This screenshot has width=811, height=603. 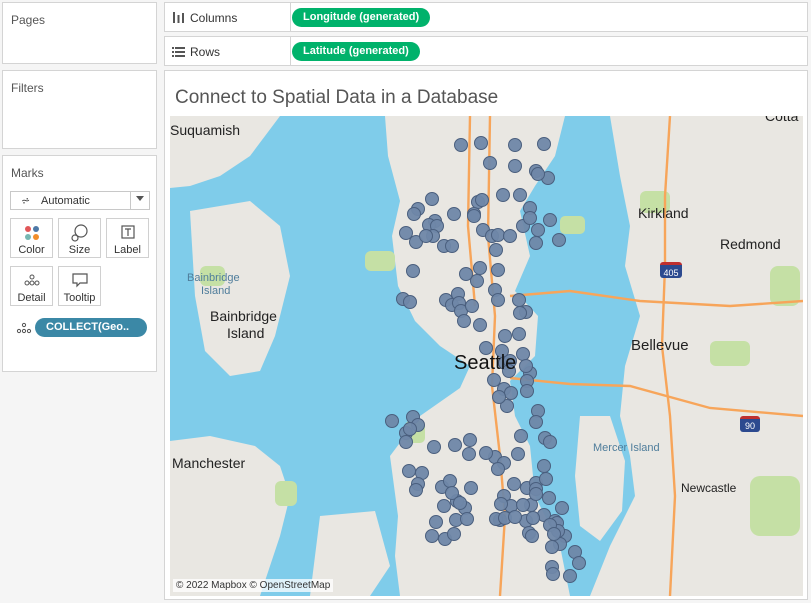 I want to click on latitude-pill: Latitude (generated), so click(x=356, y=51).